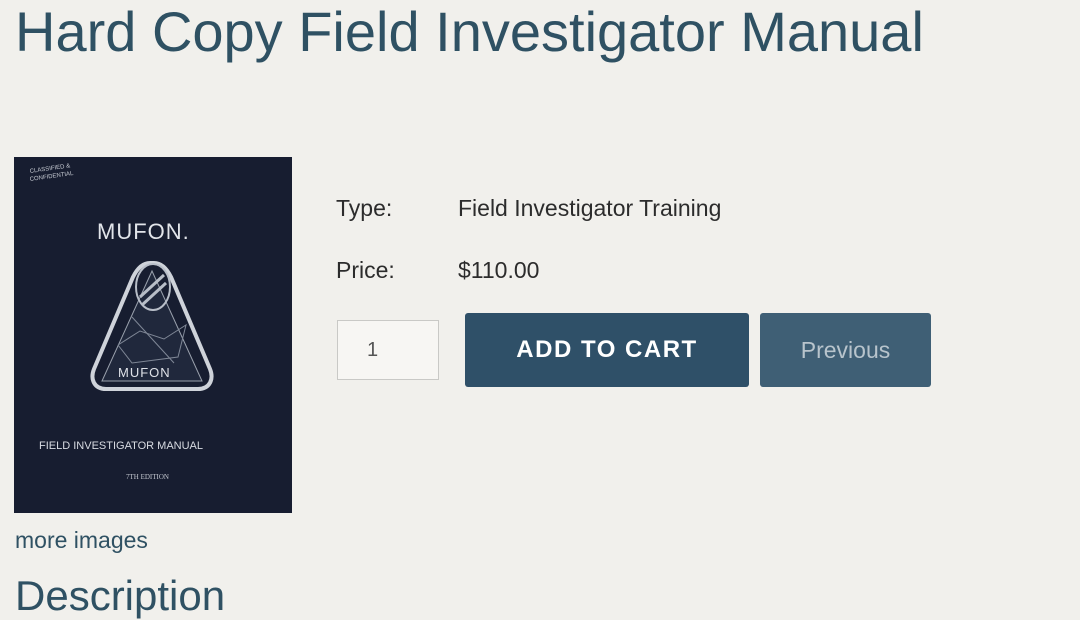 The width and height of the screenshot is (1080, 620). I want to click on price-value: $110.00, so click(499, 270).